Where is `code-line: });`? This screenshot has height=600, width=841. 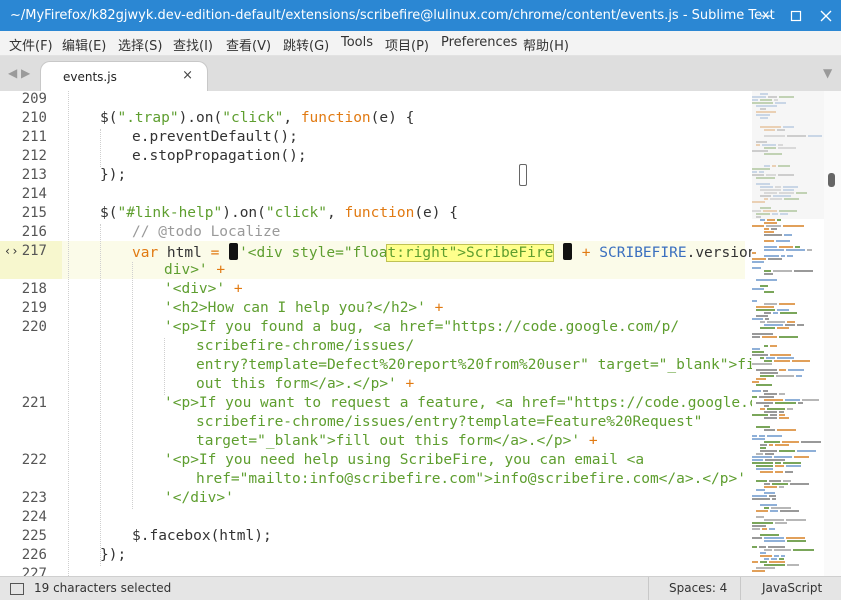 code-line: }); is located at coordinates (113, 175).